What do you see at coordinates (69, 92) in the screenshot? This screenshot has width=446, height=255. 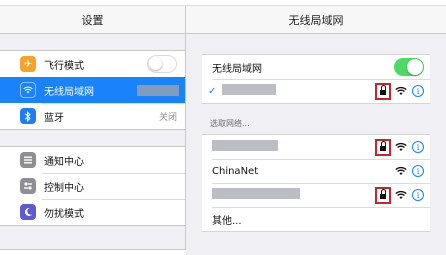 I see `sidebar-item-label: 无线局域网` at bounding box center [69, 92].